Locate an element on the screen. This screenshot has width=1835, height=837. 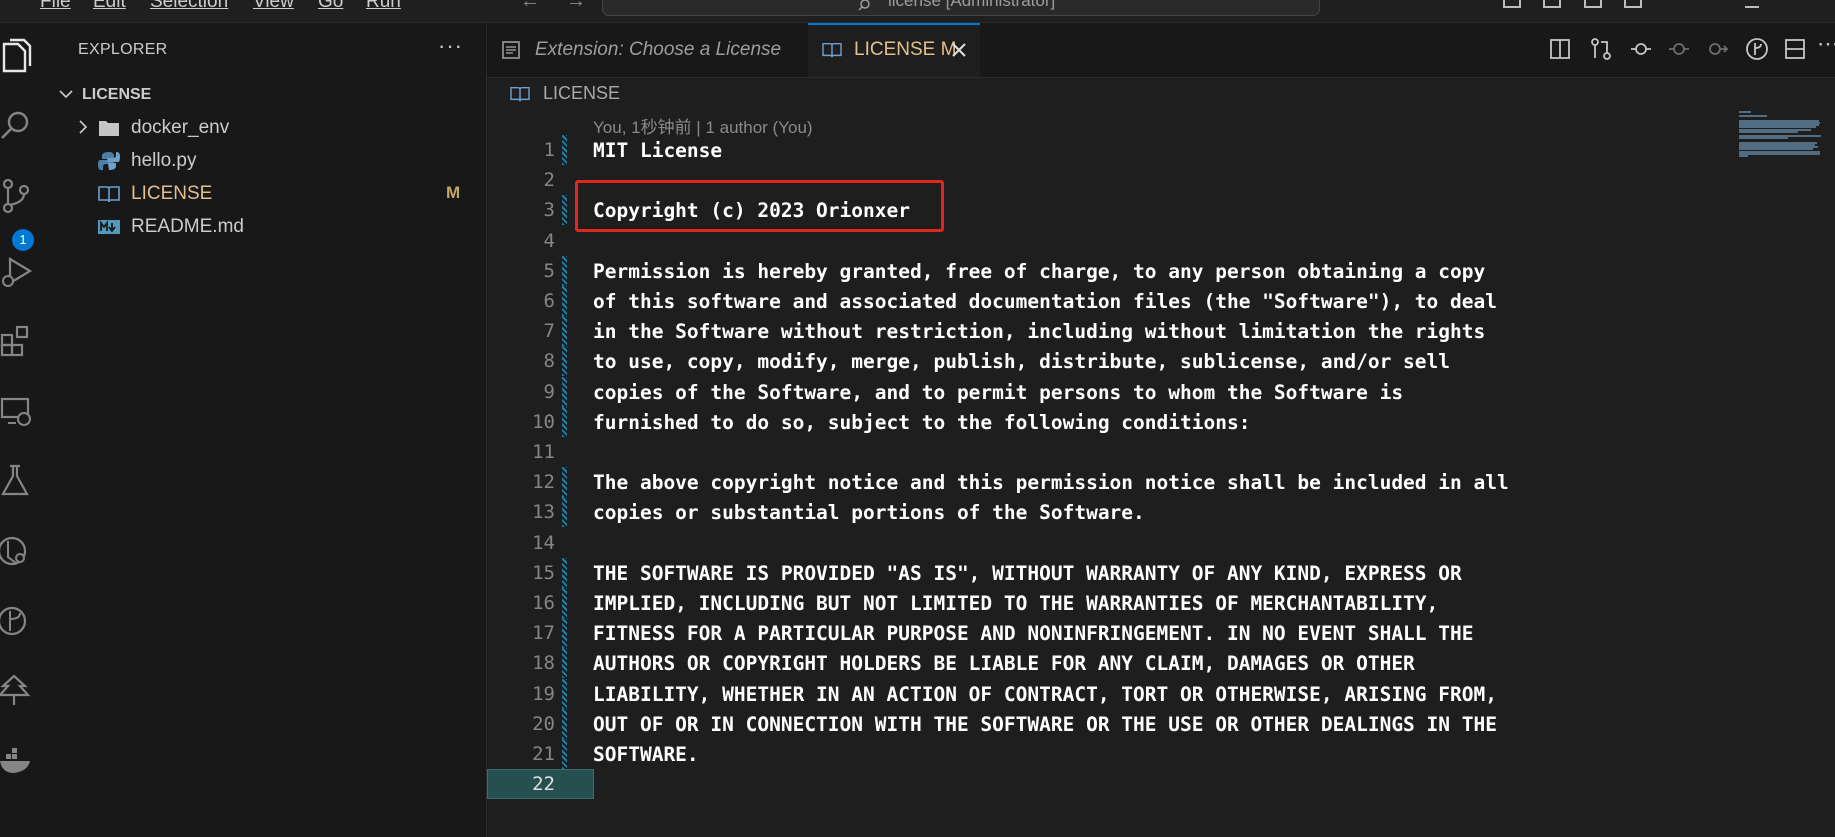
file-name: README.md is located at coordinates (187, 226).